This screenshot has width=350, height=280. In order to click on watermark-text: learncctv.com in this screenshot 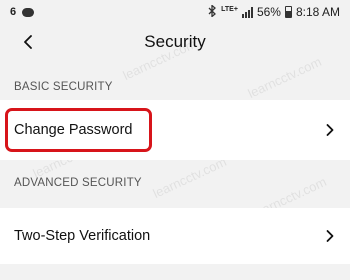, I will do `click(189, 177)`.